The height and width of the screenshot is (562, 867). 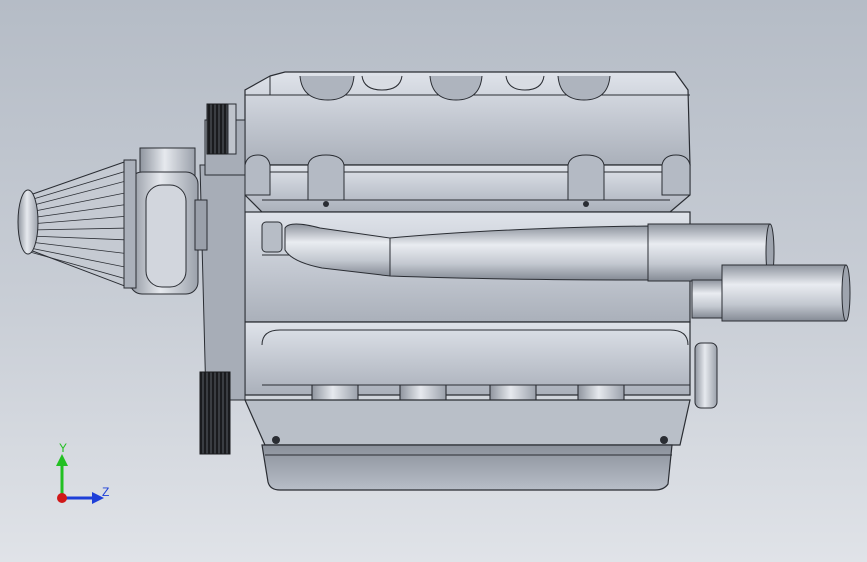 I want to click on valve-cover, so click(x=467, y=118).